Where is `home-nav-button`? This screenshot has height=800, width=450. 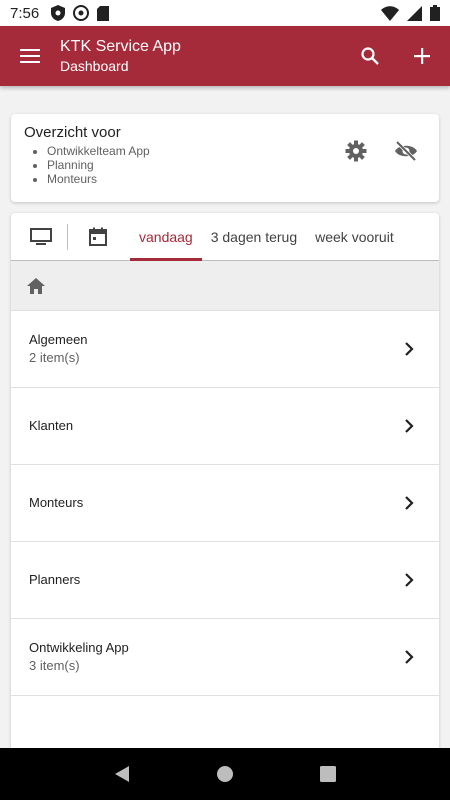 home-nav-button is located at coordinates (225, 774).